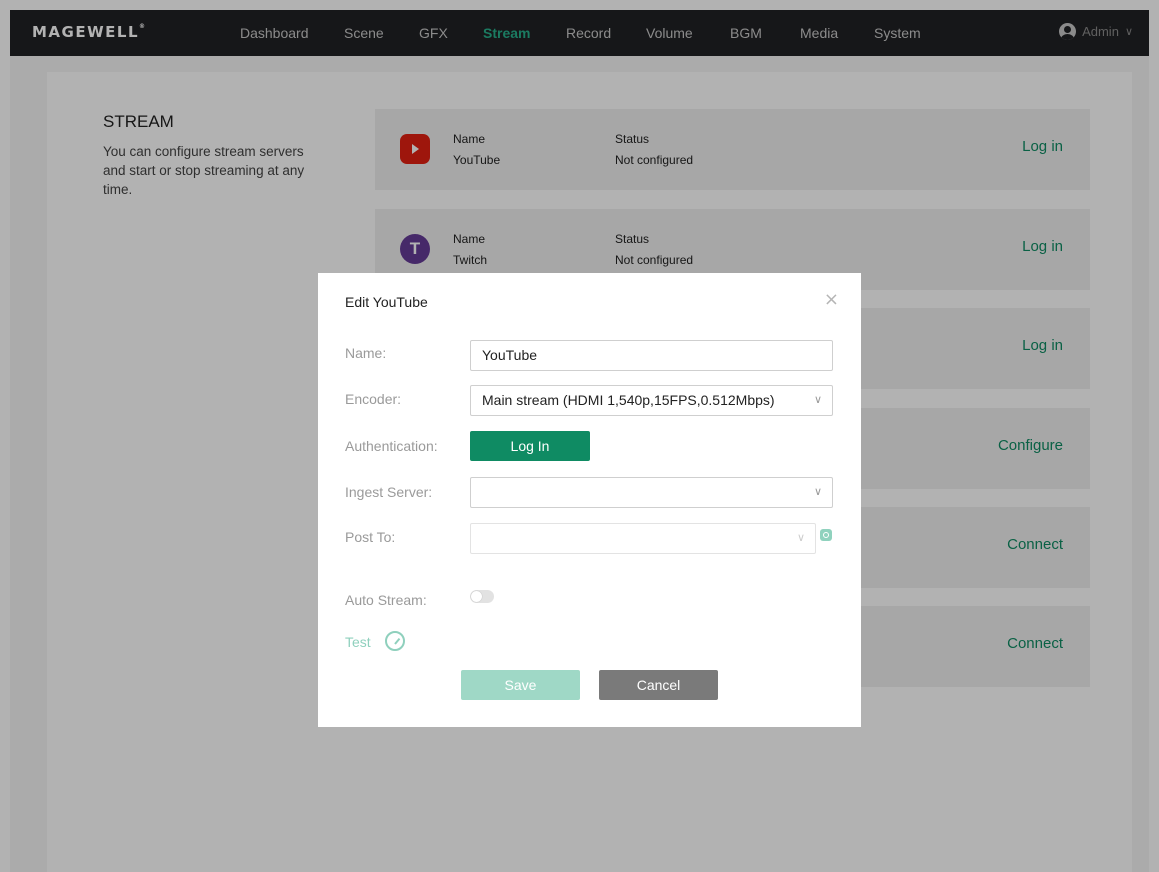  Describe the element at coordinates (358, 642) in the screenshot. I see `test-link: Test` at that location.